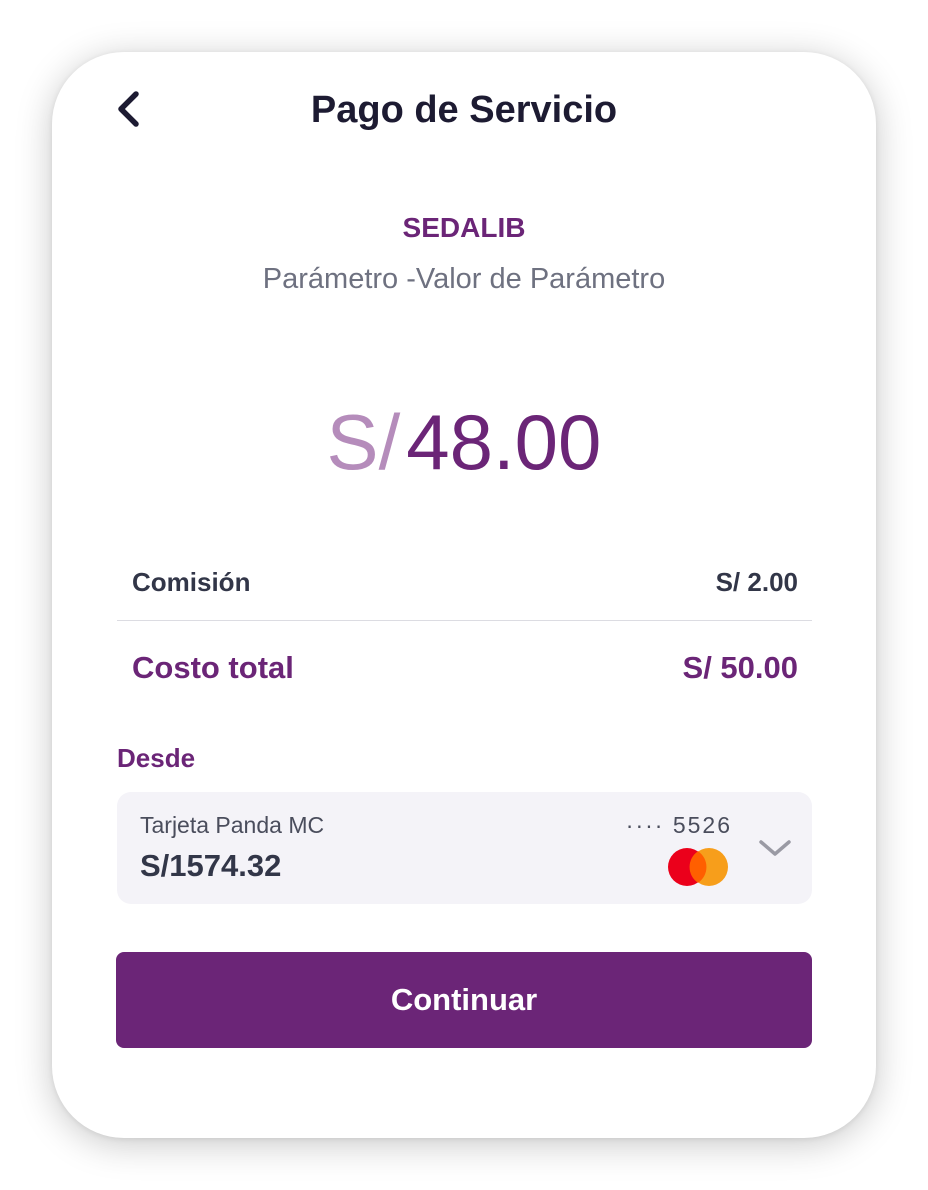 The image size is (928, 1190). What do you see at coordinates (698, 867) in the screenshot?
I see `mastercard-icon` at bounding box center [698, 867].